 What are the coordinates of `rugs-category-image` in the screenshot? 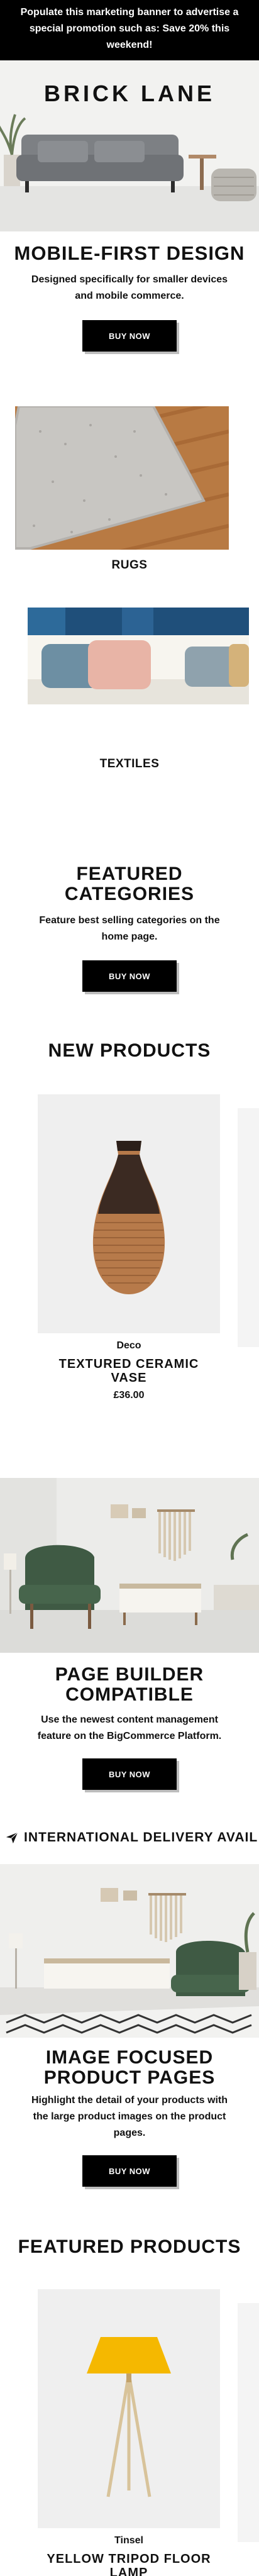 It's located at (122, 478).